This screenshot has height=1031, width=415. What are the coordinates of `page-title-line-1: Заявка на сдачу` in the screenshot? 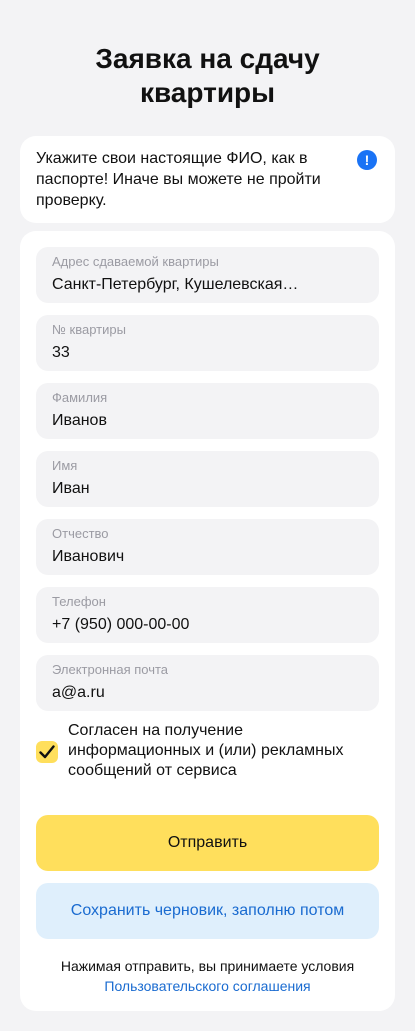 It's located at (207, 58).